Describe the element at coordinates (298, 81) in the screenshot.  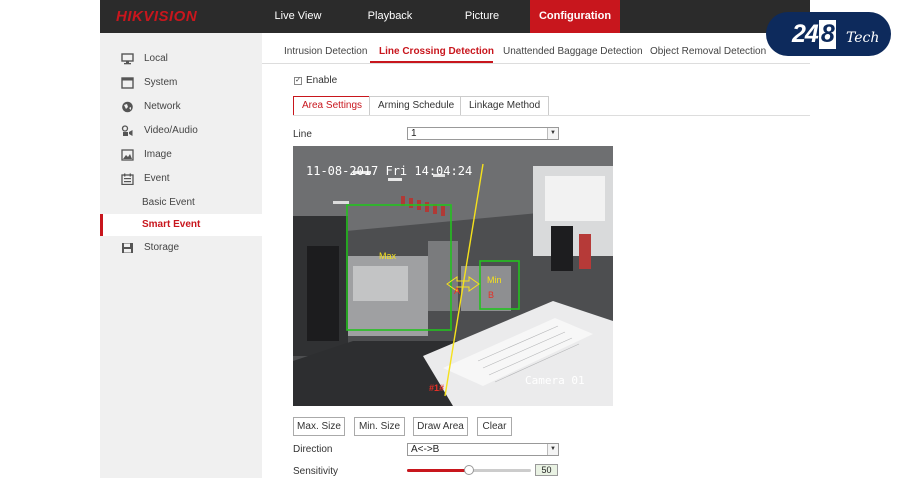
I see `enable-checkbox: ✓` at that location.